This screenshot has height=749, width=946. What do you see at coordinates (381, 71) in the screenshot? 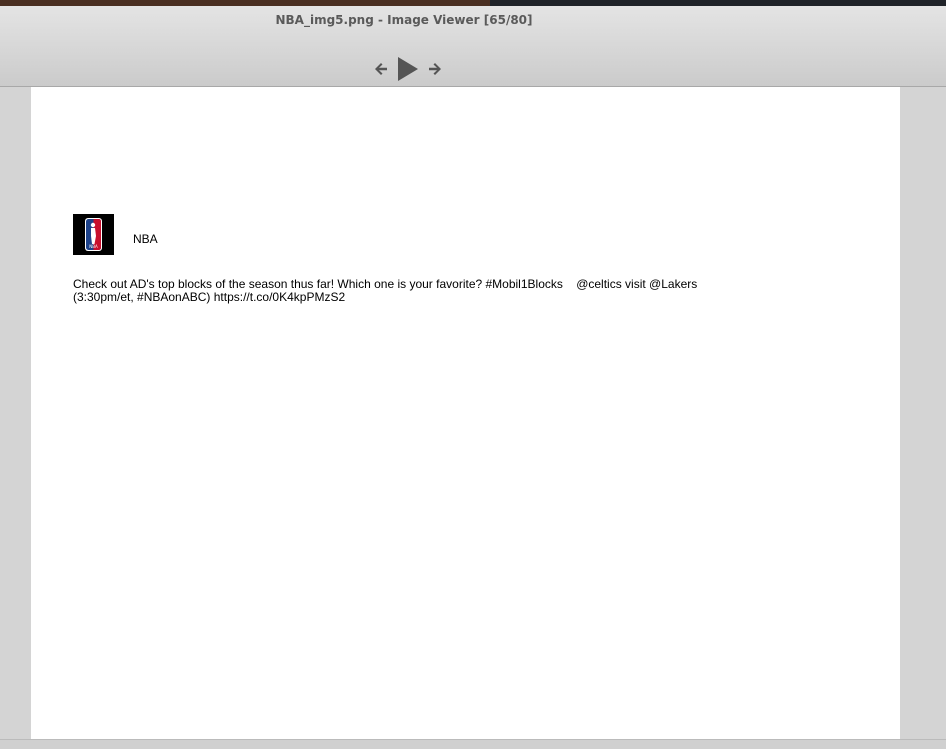
I see `arrow-left-icon` at bounding box center [381, 71].